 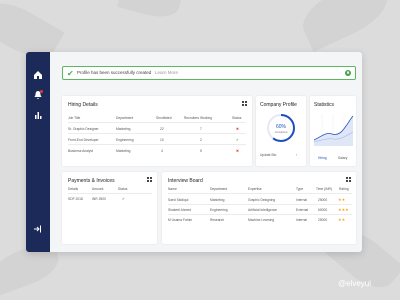 What do you see at coordinates (217, 220) in the screenshot?
I see `department: Research` at bounding box center [217, 220].